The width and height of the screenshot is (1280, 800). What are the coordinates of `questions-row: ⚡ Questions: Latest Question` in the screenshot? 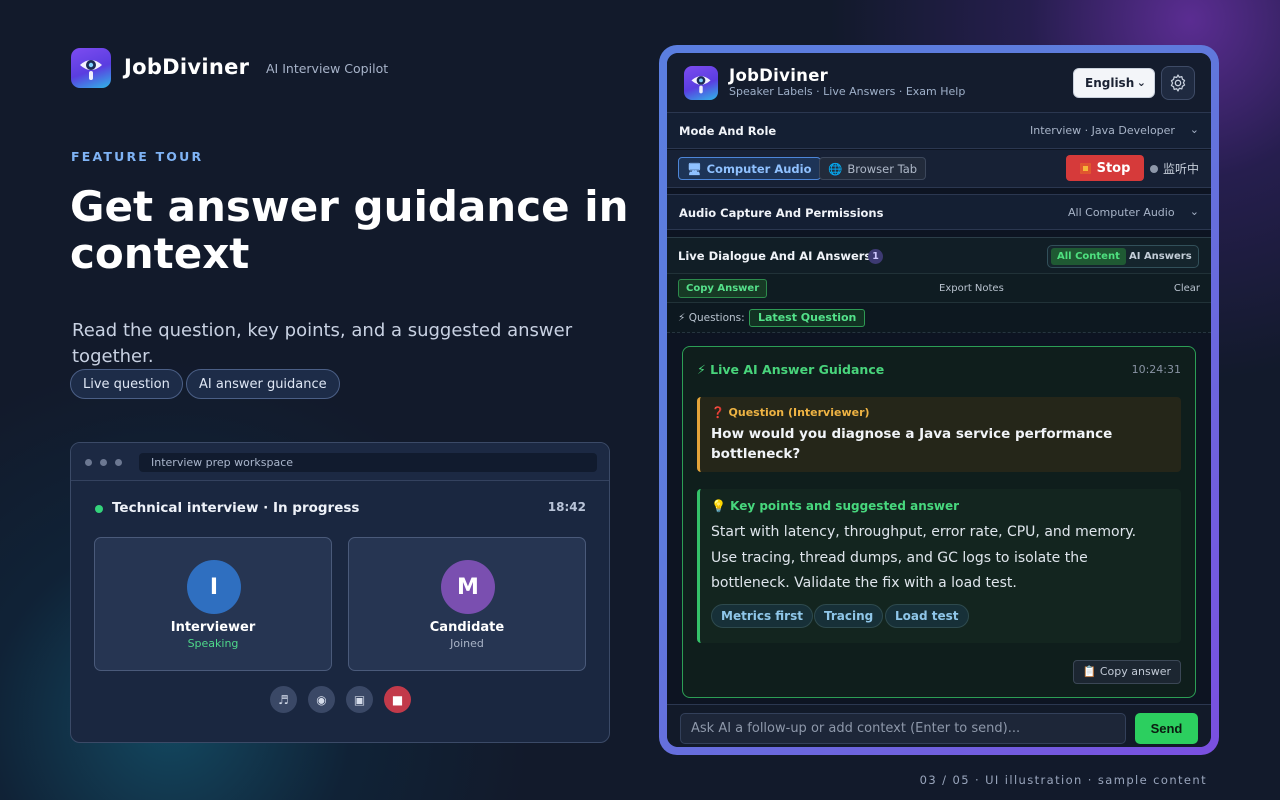 It's located at (939, 318).